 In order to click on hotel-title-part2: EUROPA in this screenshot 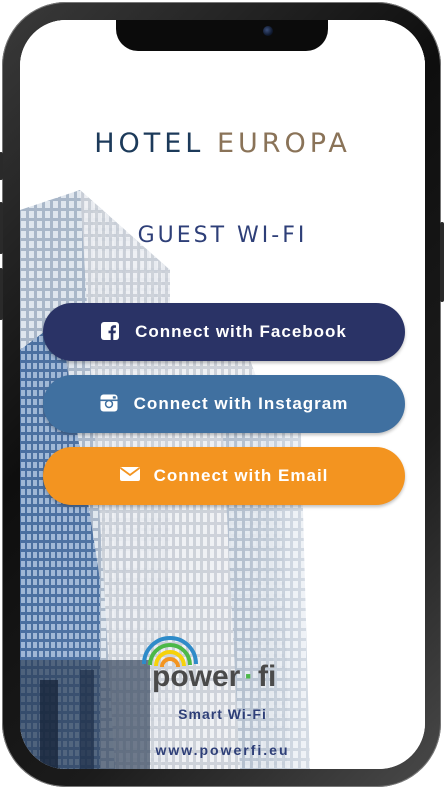, I will do `click(283, 143)`.